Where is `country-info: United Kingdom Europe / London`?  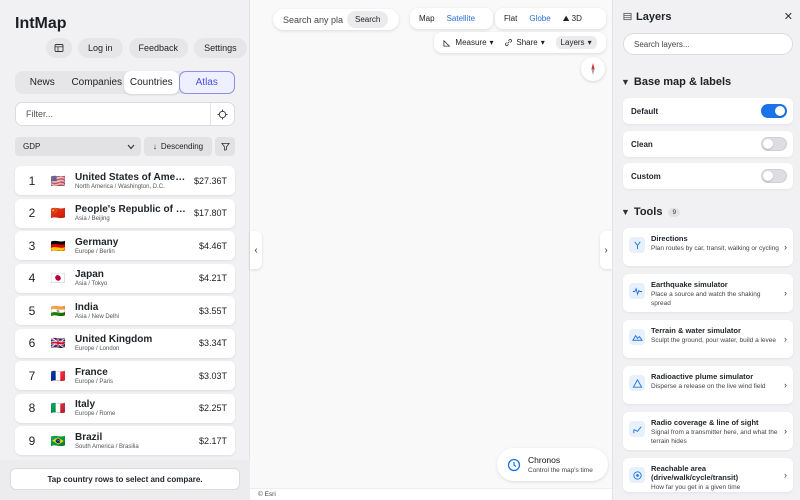 country-info: United Kingdom Europe / London is located at coordinates (134, 343).